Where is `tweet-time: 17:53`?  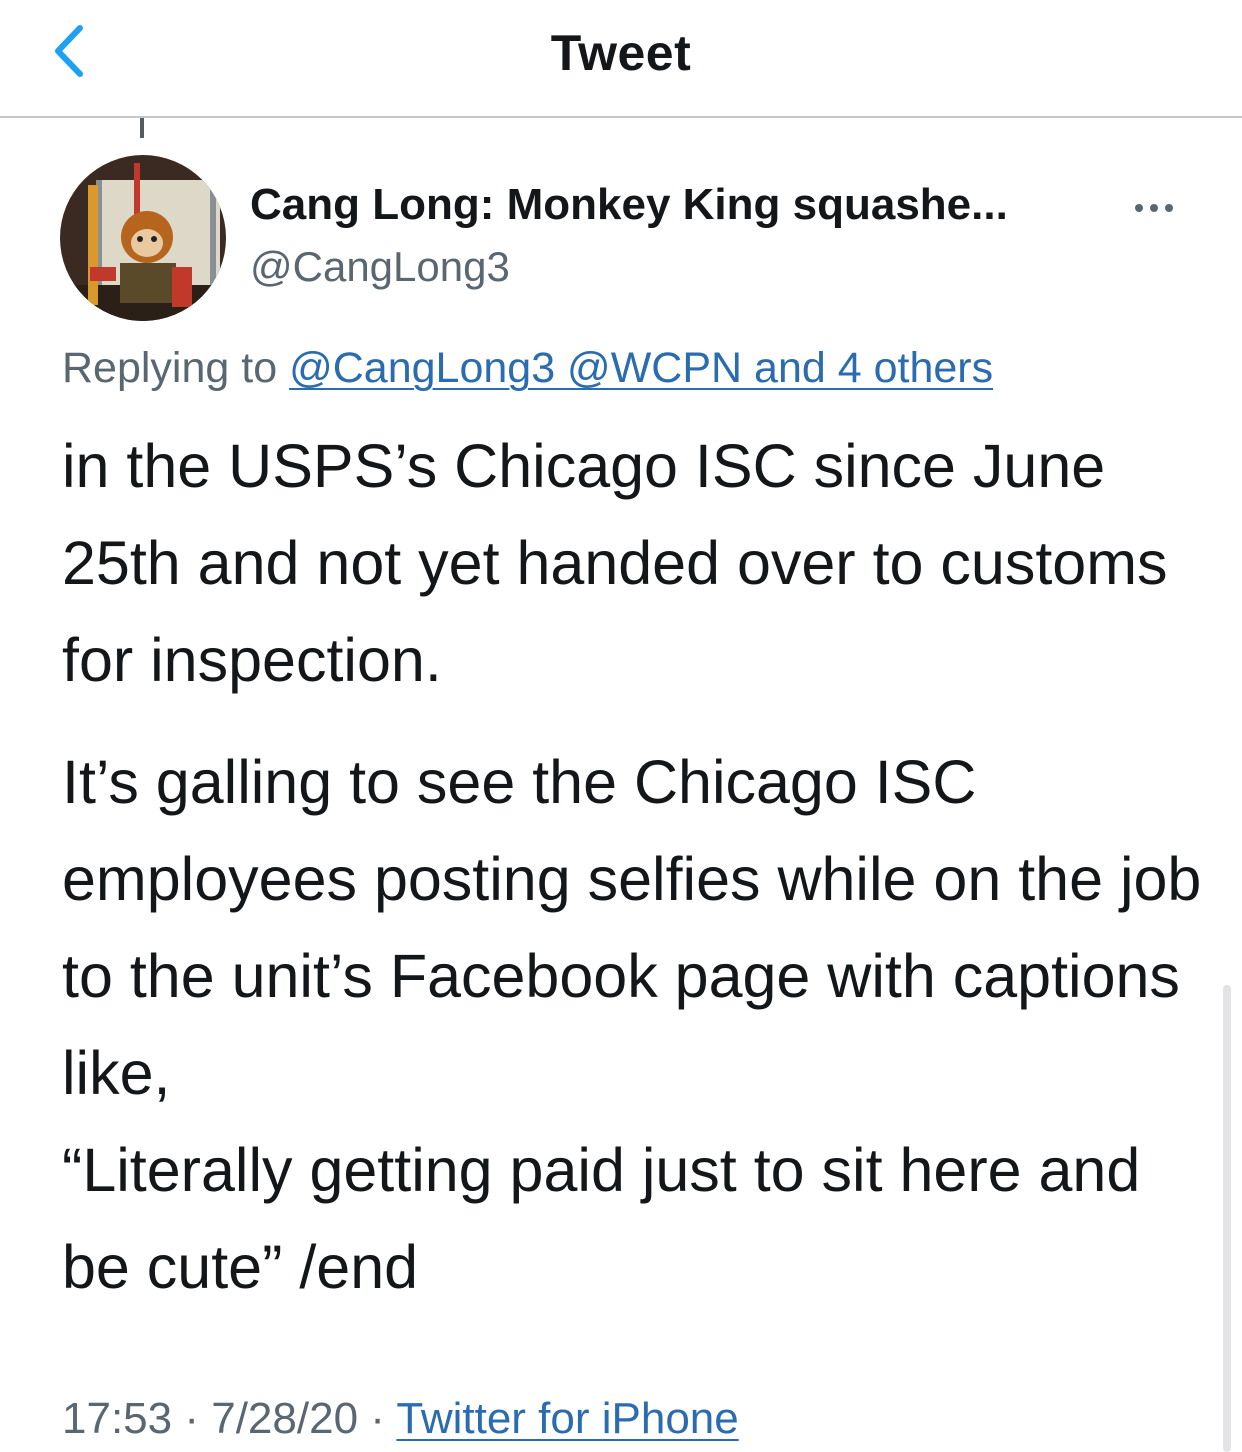 tweet-time: 17:53 is located at coordinates (117, 1418).